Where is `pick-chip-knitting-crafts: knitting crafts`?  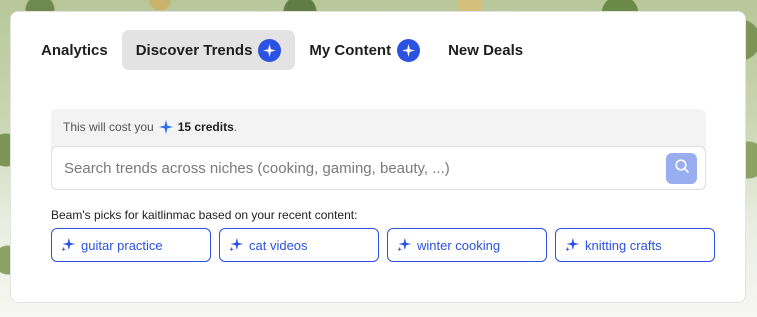
pick-chip-knitting-crafts: knitting crafts is located at coordinates (635, 245).